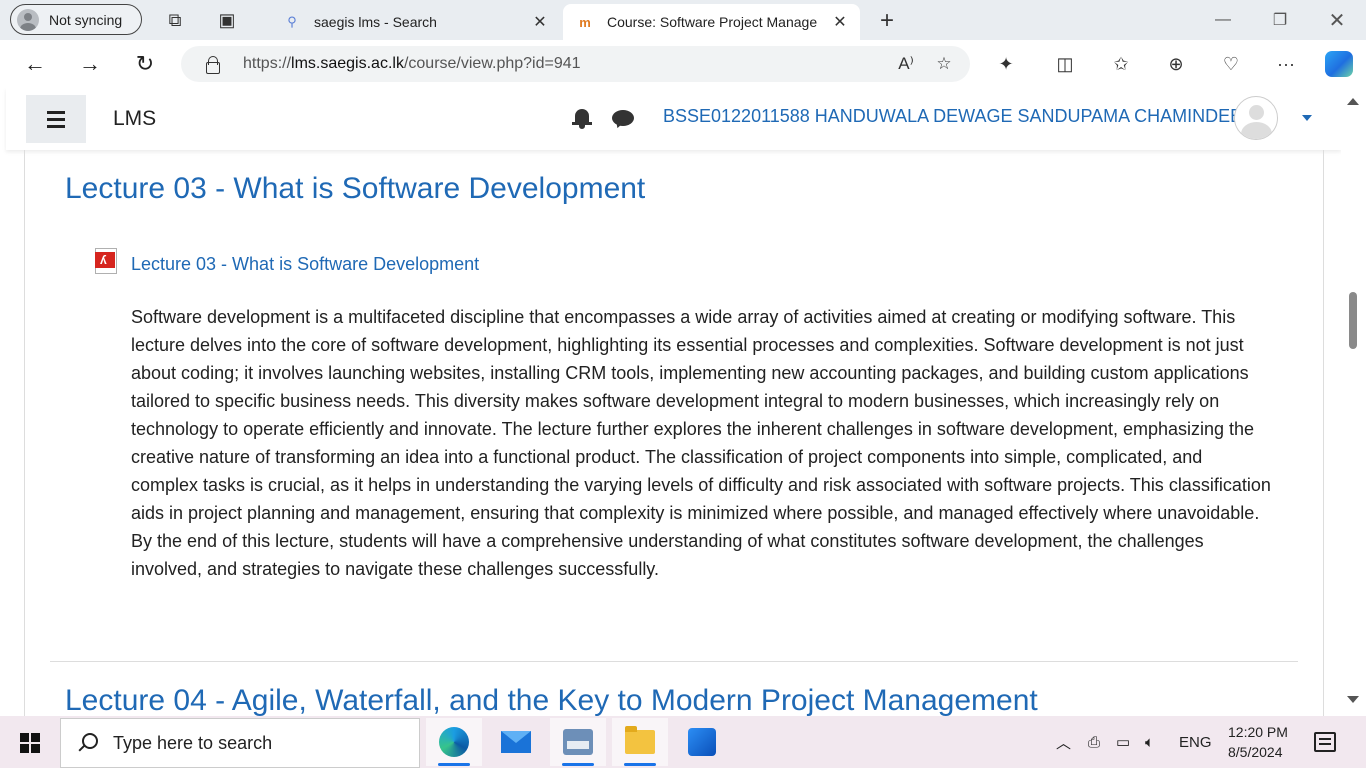  I want to click on read-aloud-icon: A⁾, so click(906, 64).